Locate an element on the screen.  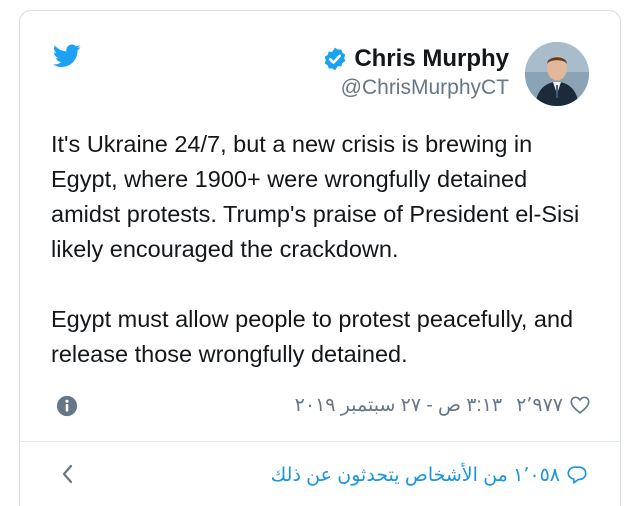
divider is located at coordinates (320, 441).